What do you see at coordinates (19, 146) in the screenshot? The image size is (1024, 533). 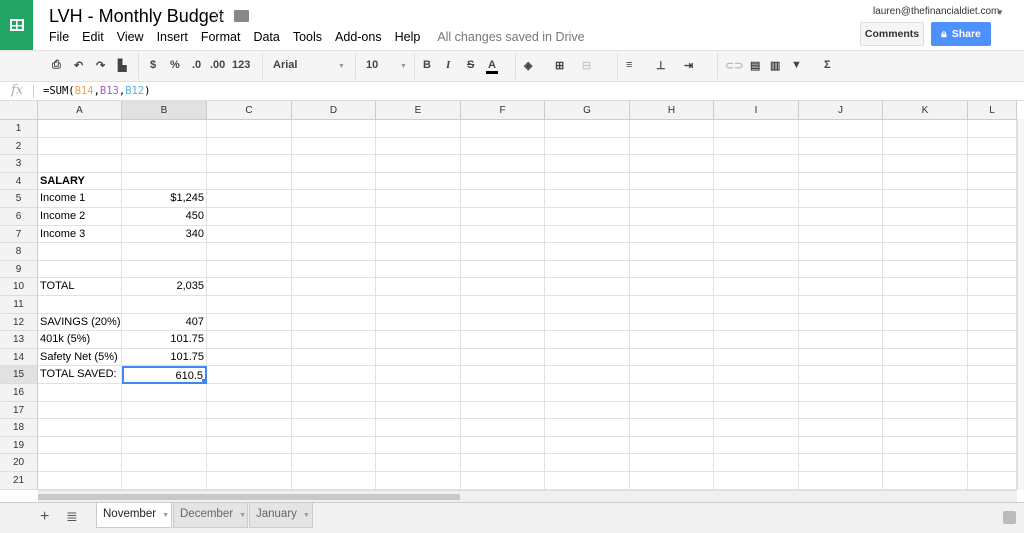 I see `row-header-2: 2` at bounding box center [19, 146].